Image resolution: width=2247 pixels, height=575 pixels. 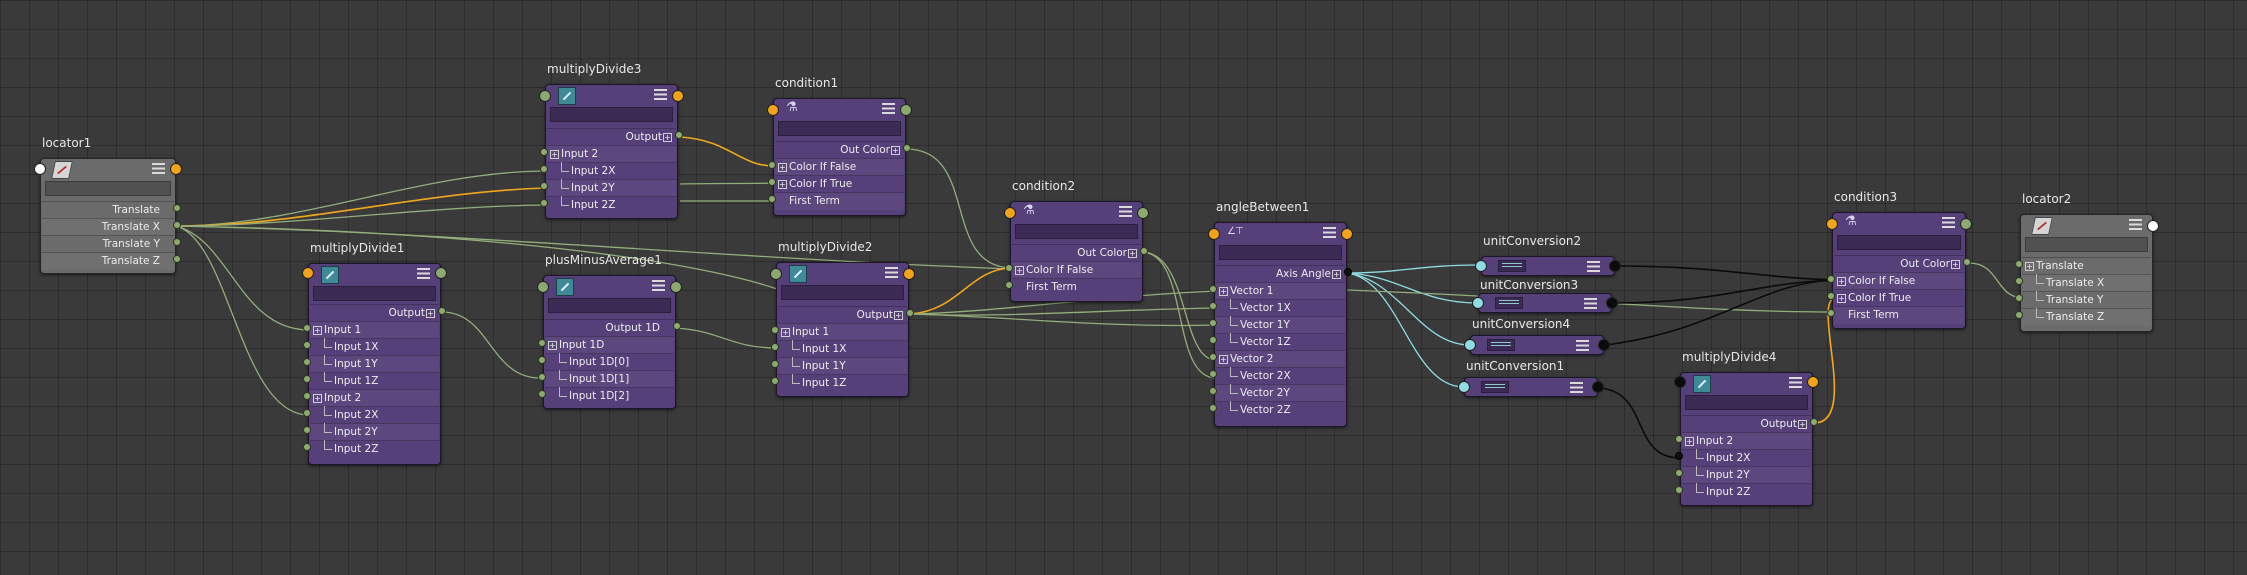 What do you see at coordinates (1531, 378) in the screenshot?
I see `node-unitConversion1: unitConversion1` at bounding box center [1531, 378].